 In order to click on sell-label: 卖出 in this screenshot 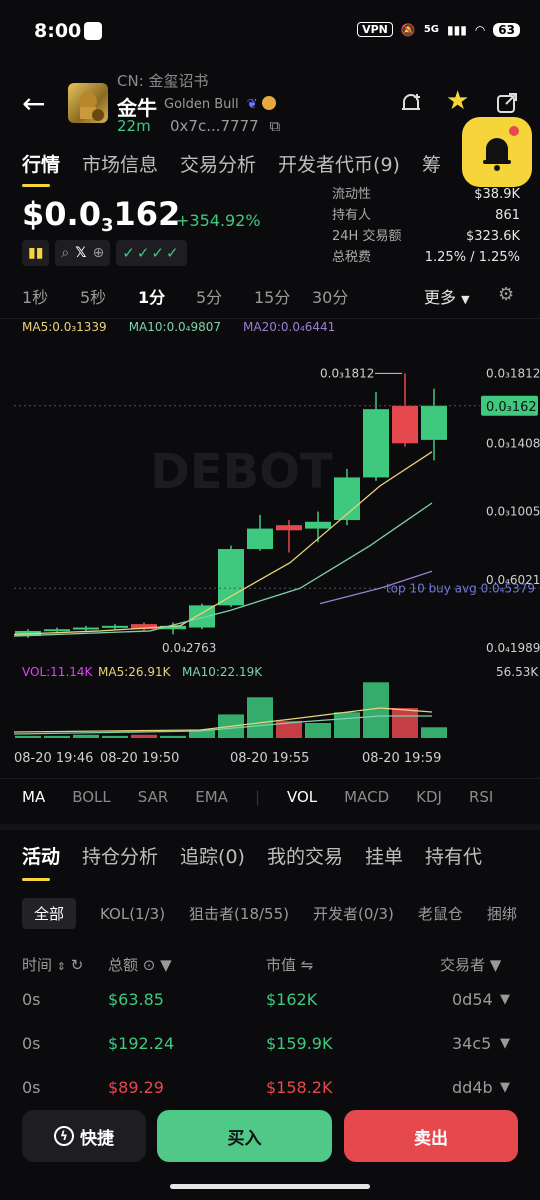, I will do `click(431, 1138)`.